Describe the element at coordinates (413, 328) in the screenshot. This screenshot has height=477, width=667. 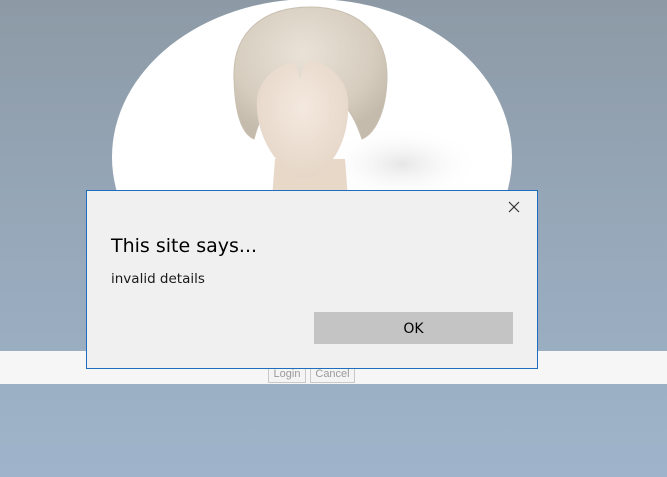
I see `ok-button: OK` at that location.